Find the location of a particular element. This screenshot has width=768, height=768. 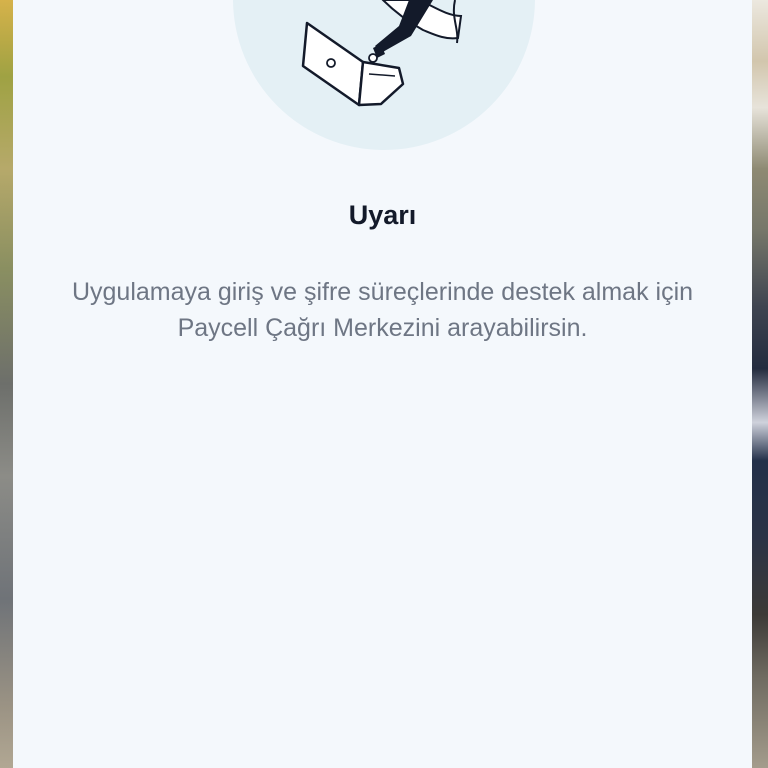

illustration-circle is located at coordinates (384, 75).